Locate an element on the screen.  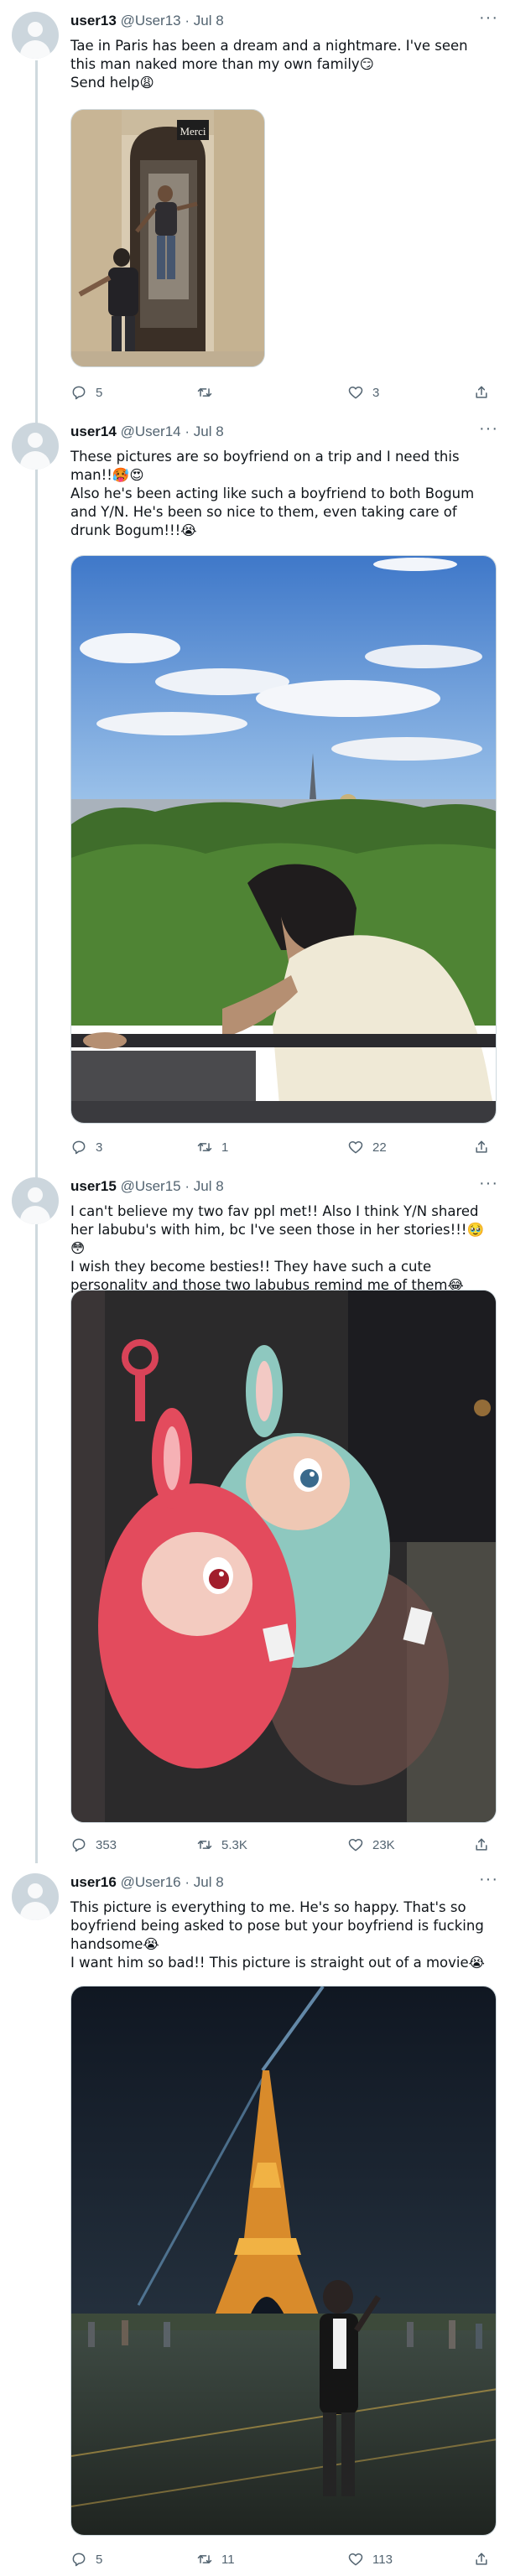
retweet-button: 5.3K is located at coordinates (221, 1845).